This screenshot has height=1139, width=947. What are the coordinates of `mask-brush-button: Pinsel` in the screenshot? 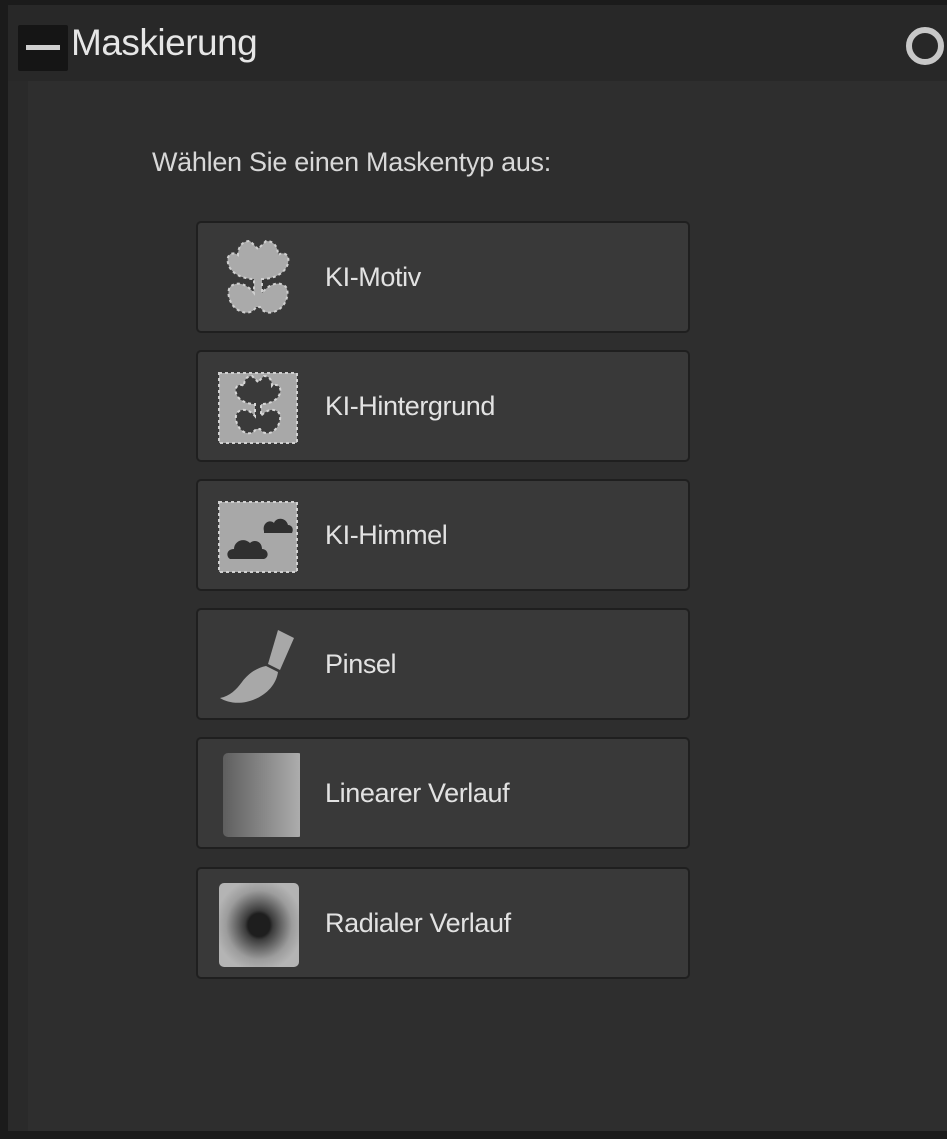 It's located at (443, 664).